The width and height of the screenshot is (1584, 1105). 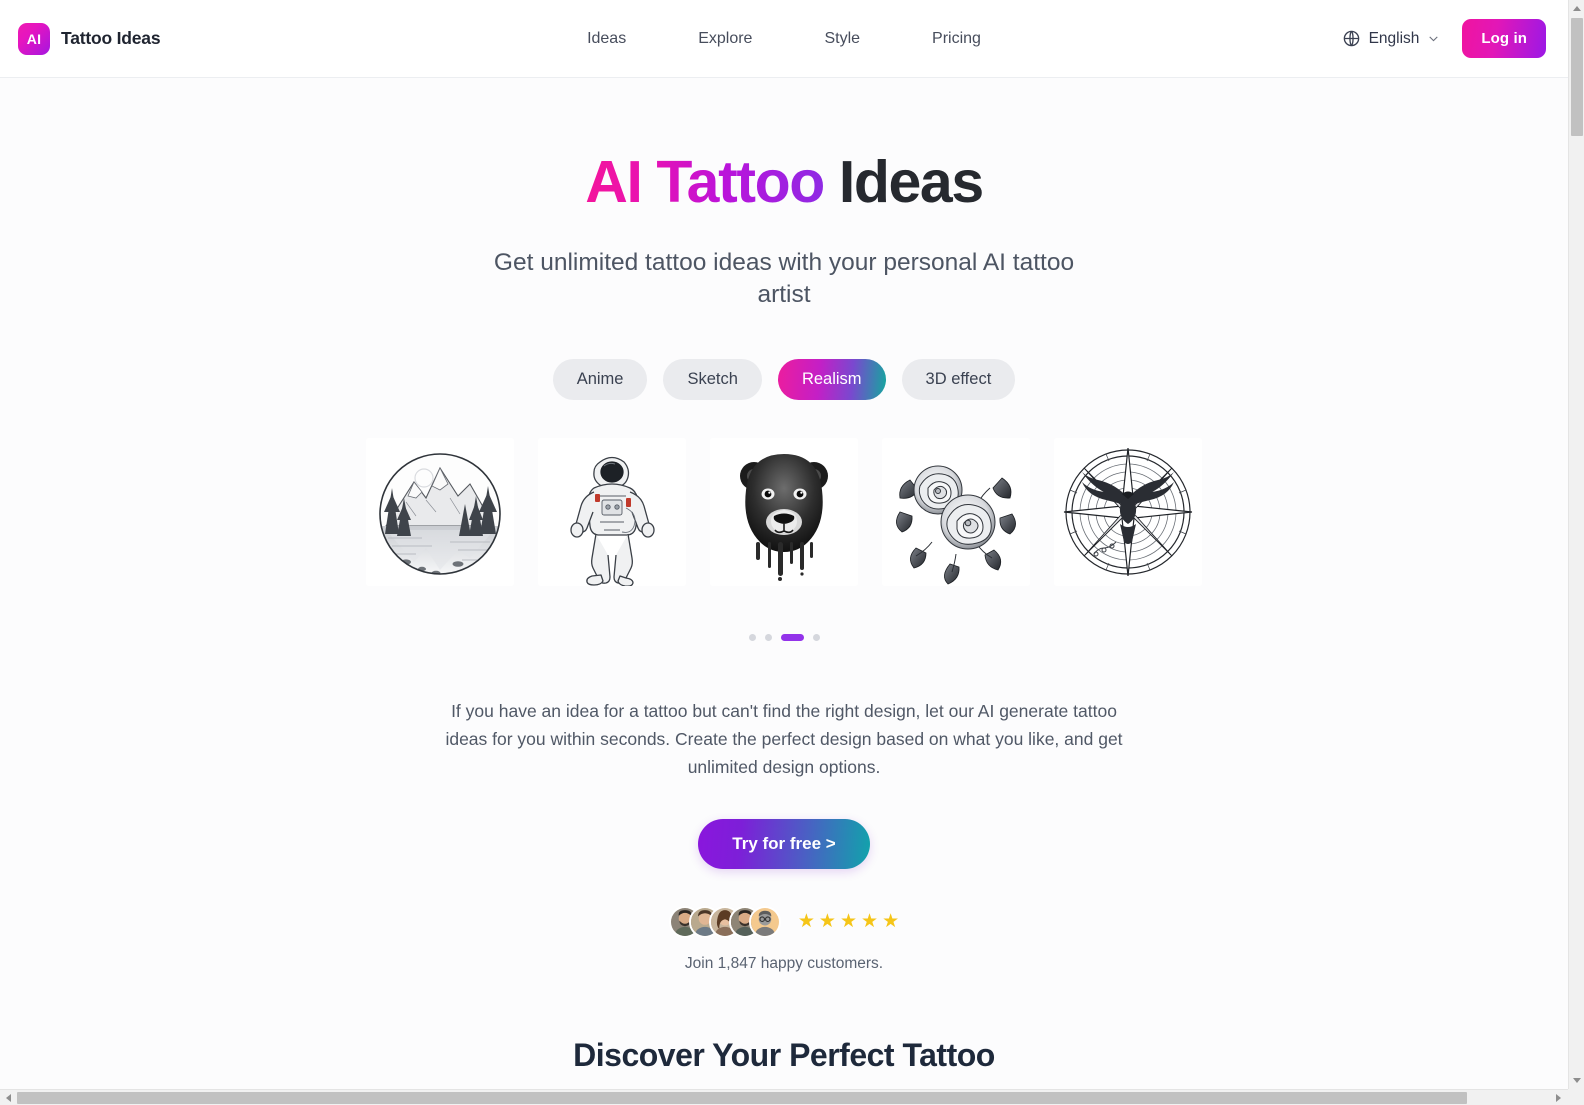 What do you see at coordinates (831, 379) in the screenshot?
I see `style-pill-realism: Realism` at bounding box center [831, 379].